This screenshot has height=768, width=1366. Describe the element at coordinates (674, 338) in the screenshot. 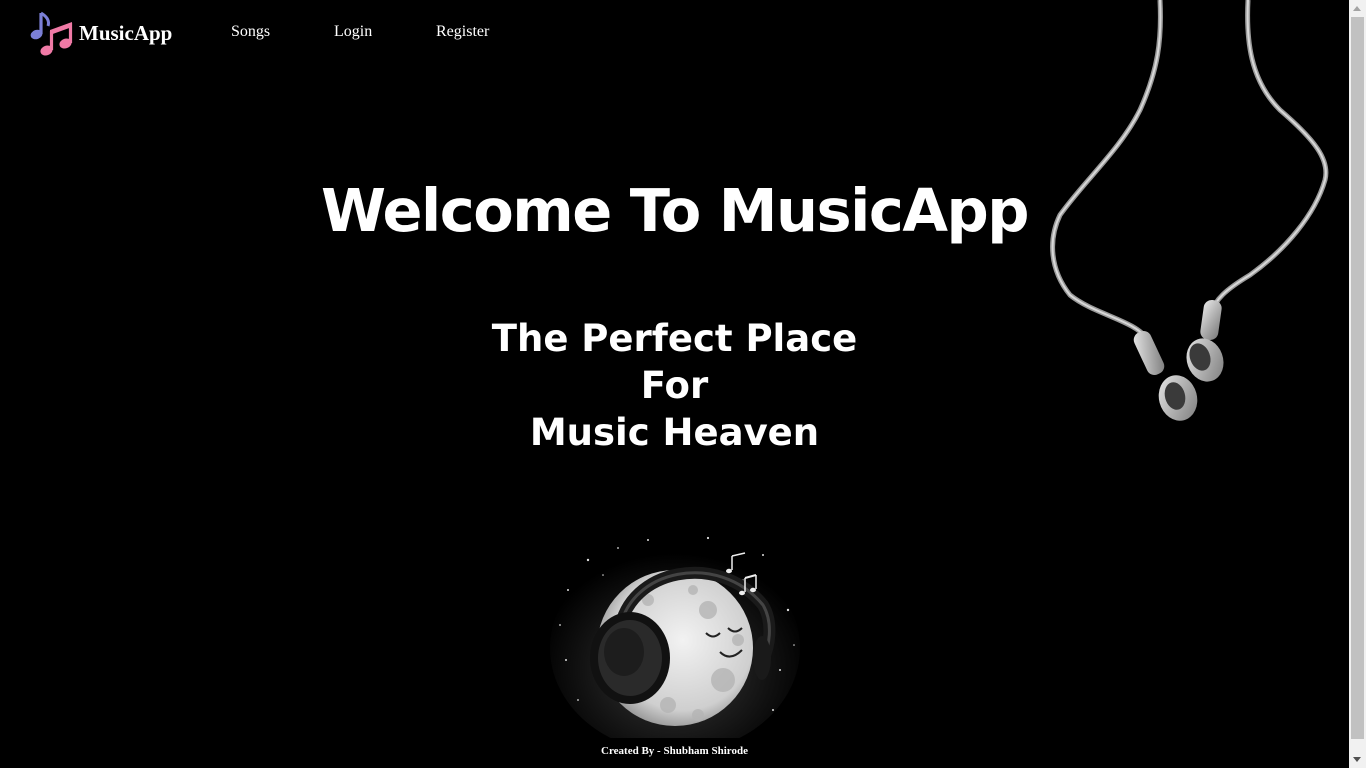

I see `tagline-line-1: The Perfect Place` at that location.